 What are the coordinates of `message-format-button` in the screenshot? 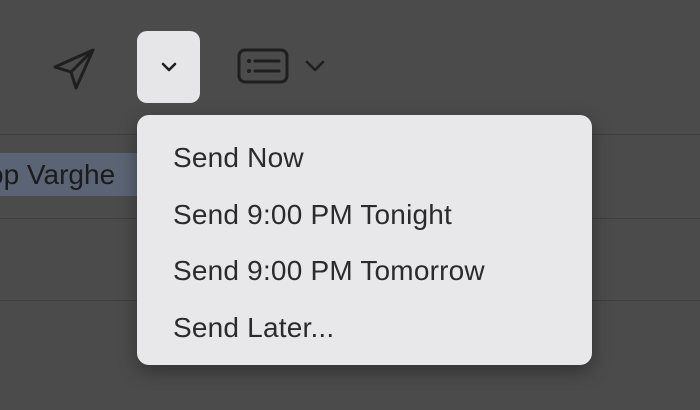 It's located at (282, 66).